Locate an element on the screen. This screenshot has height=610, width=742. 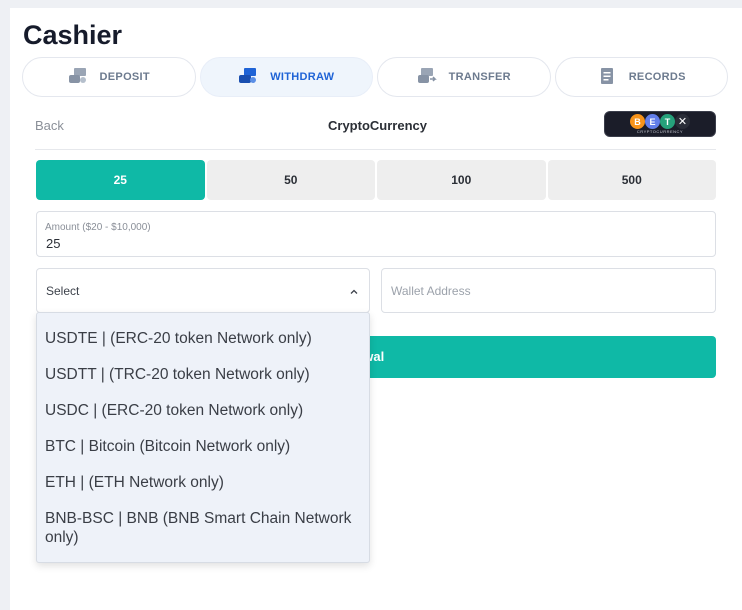
currency-option-usdtt: USDTT | (TRC-20 token Network only) is located at coordinates (204, 374).